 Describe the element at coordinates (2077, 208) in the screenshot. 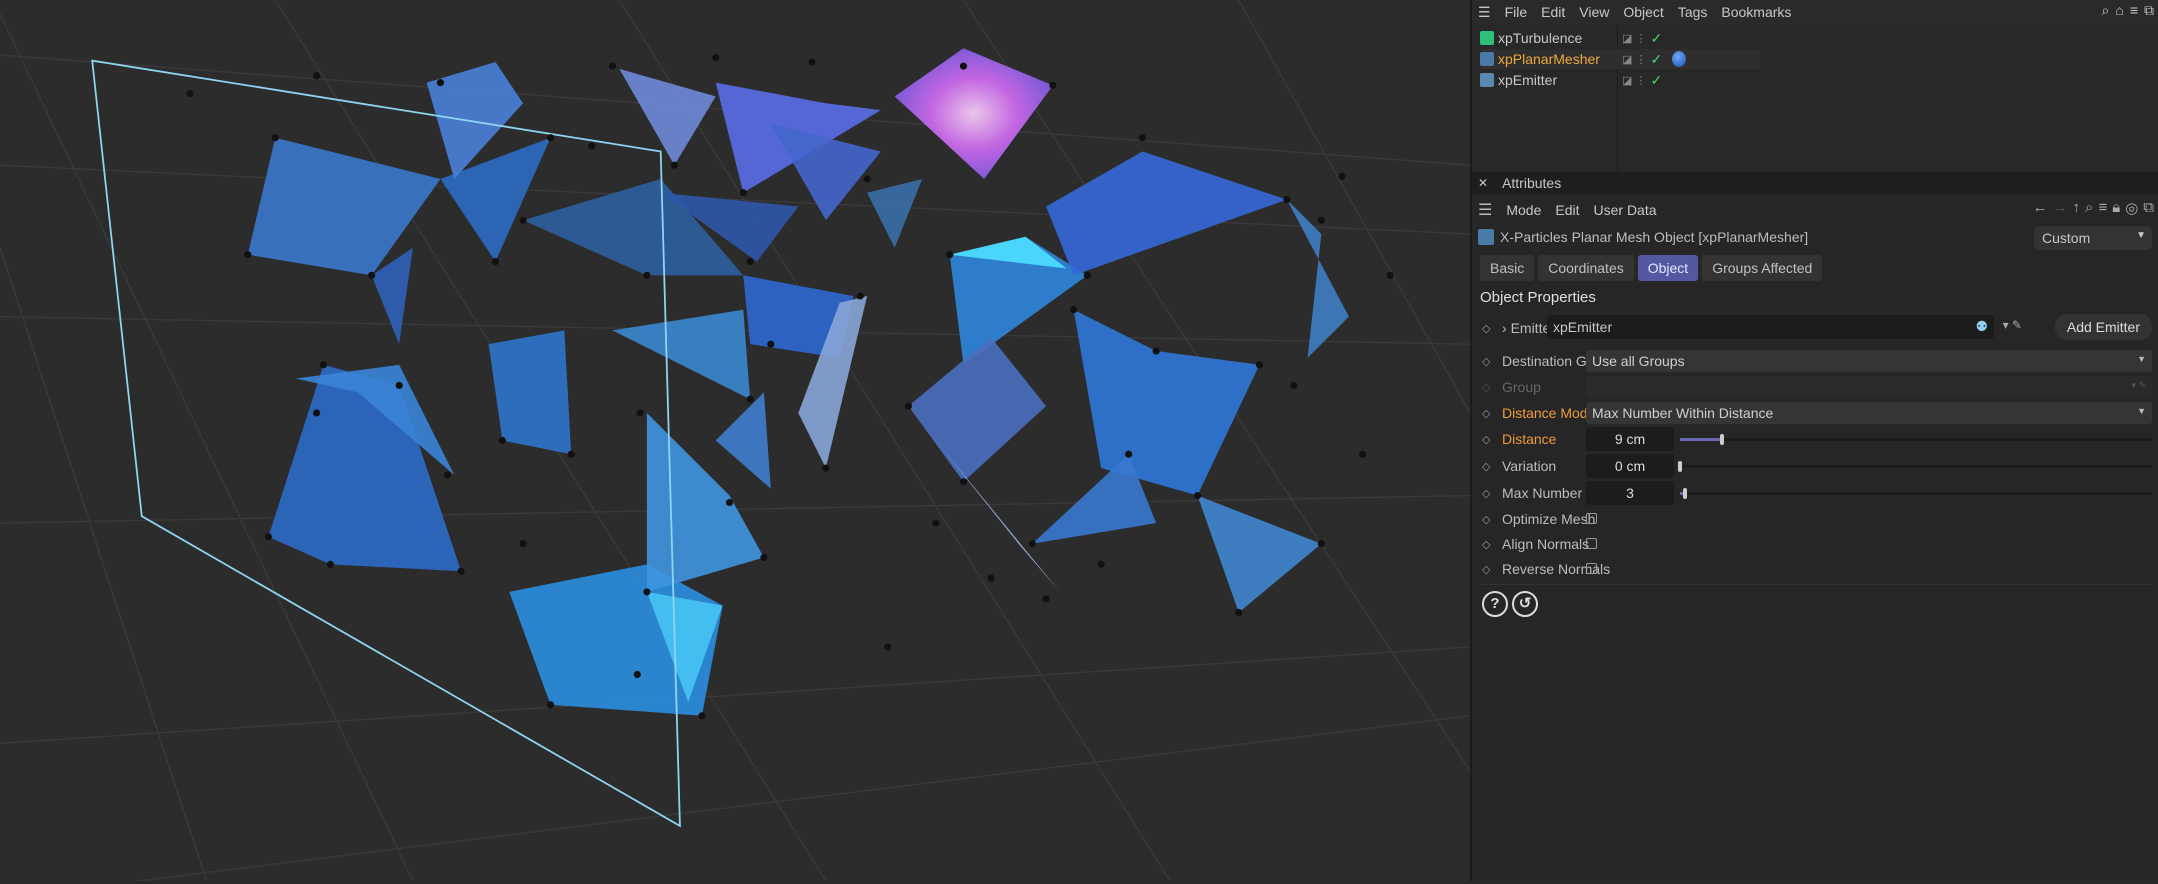

I see `up-arrow-icon: ↑` at that location.